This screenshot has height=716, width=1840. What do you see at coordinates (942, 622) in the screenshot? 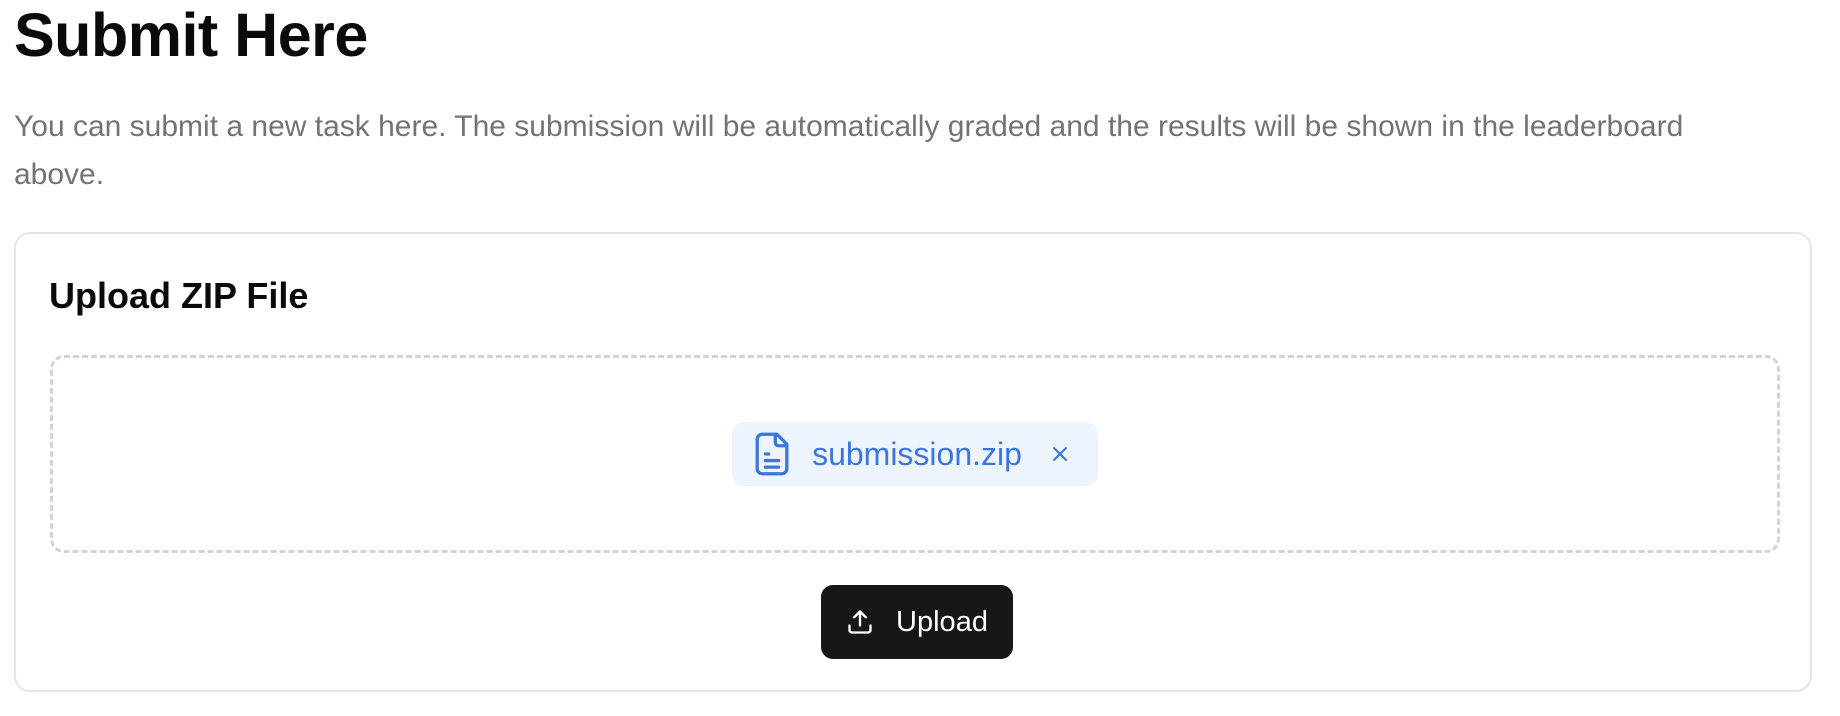
I see `upload-button-label: Upload` at bounding box center [942, 622].